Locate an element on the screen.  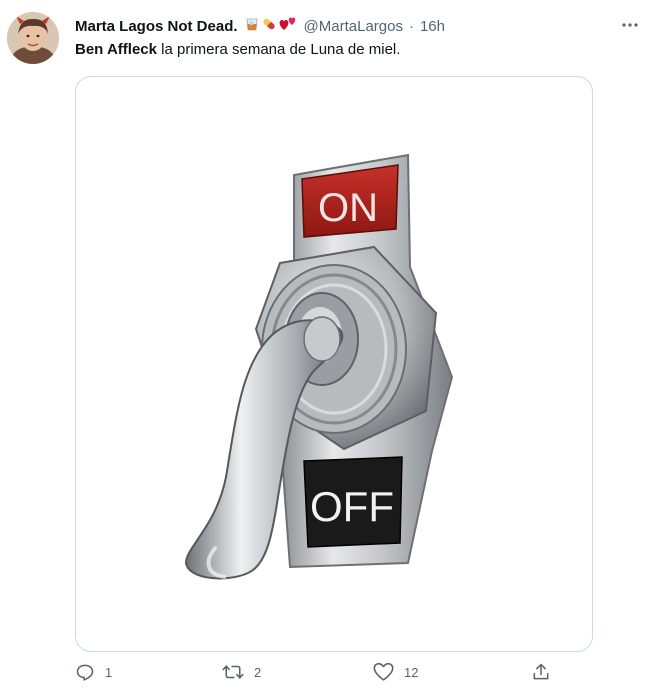
tumbler-glass-icon is located at coordinates (252, 26).